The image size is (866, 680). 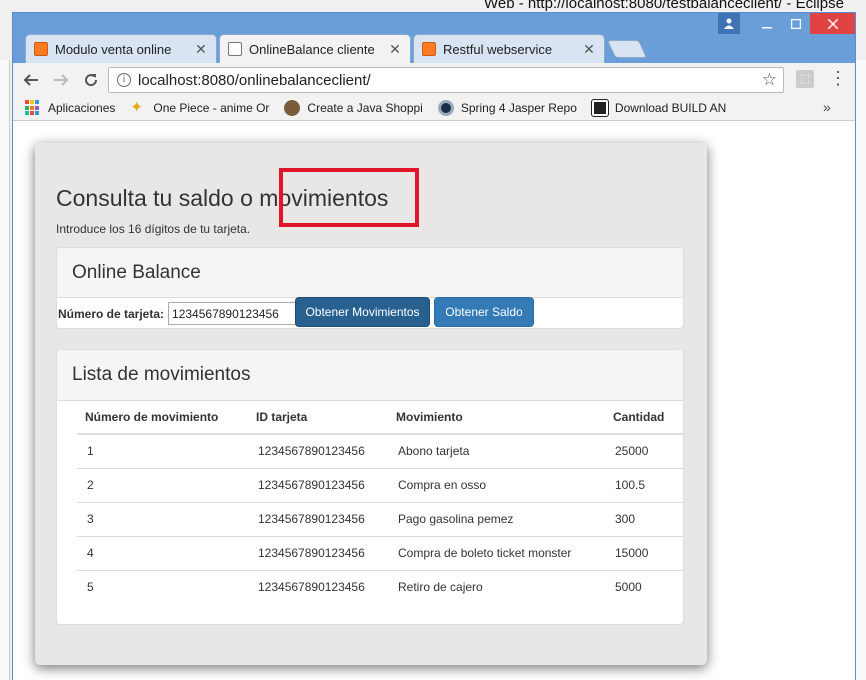 I want to click on table-cell: Pago gasolina pemez, so click(x=496, y=519).